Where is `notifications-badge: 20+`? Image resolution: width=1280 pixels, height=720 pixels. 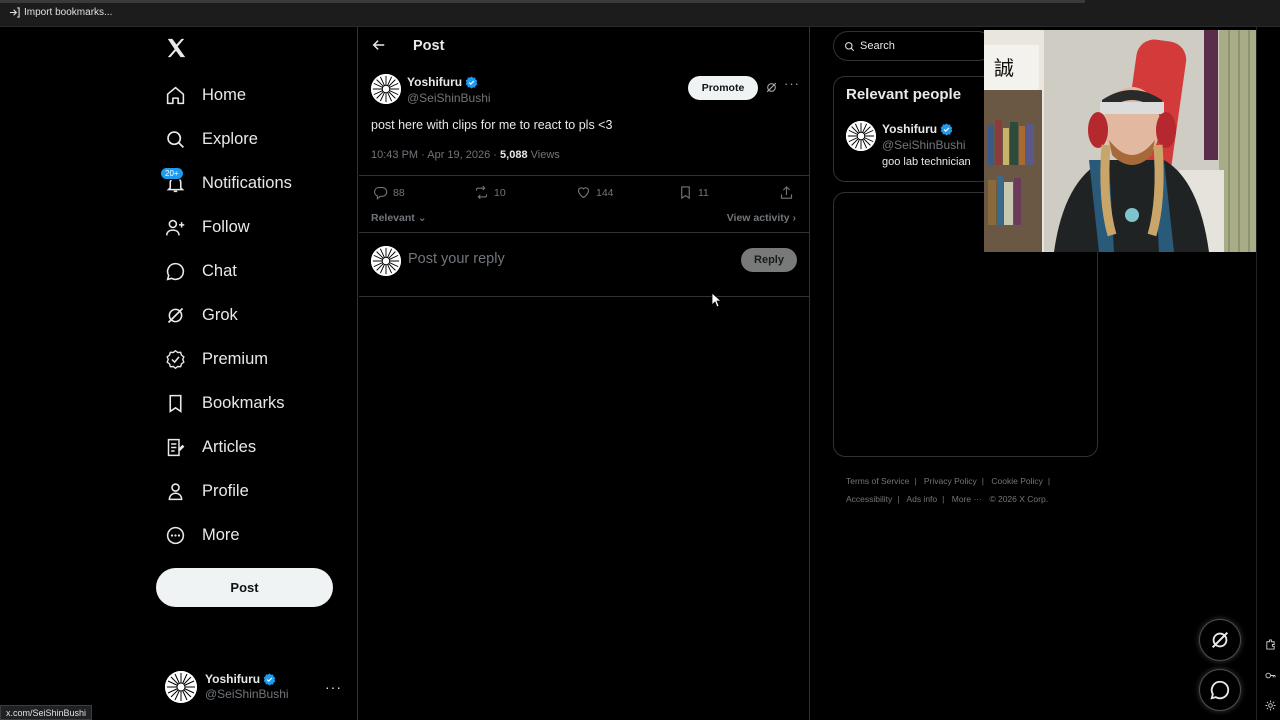
notifications-badge: 20+ is located at coordinates (172, 173).